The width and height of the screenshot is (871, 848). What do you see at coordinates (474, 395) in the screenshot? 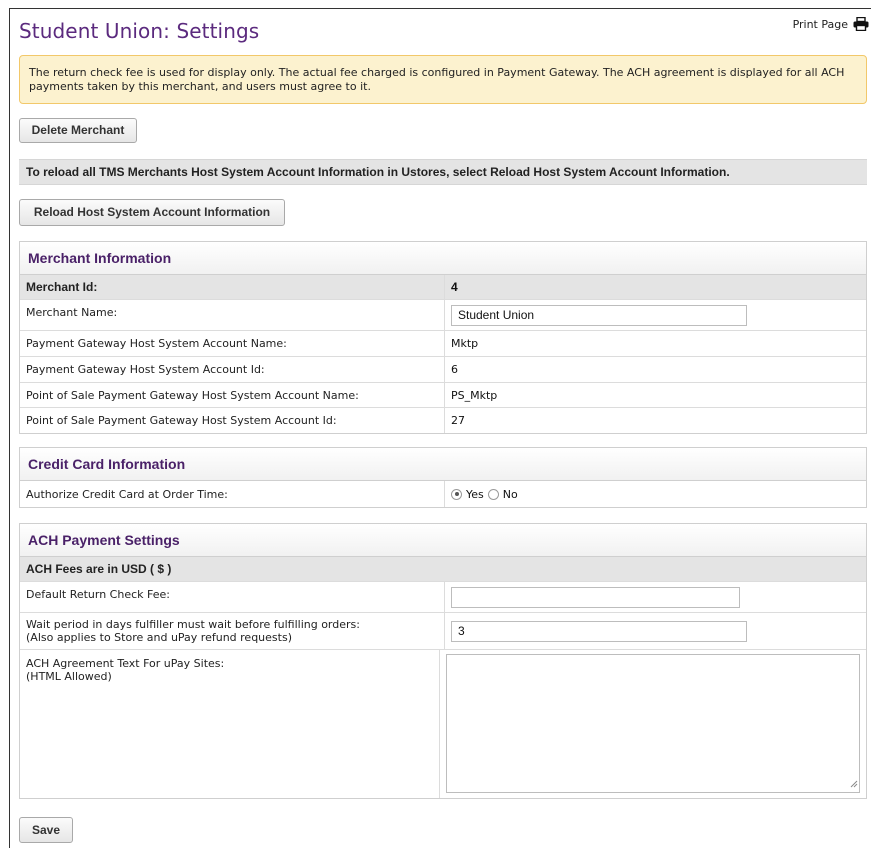
I see `pos-account-name-value: PS_Mktp` at bounding box center [474, 395].